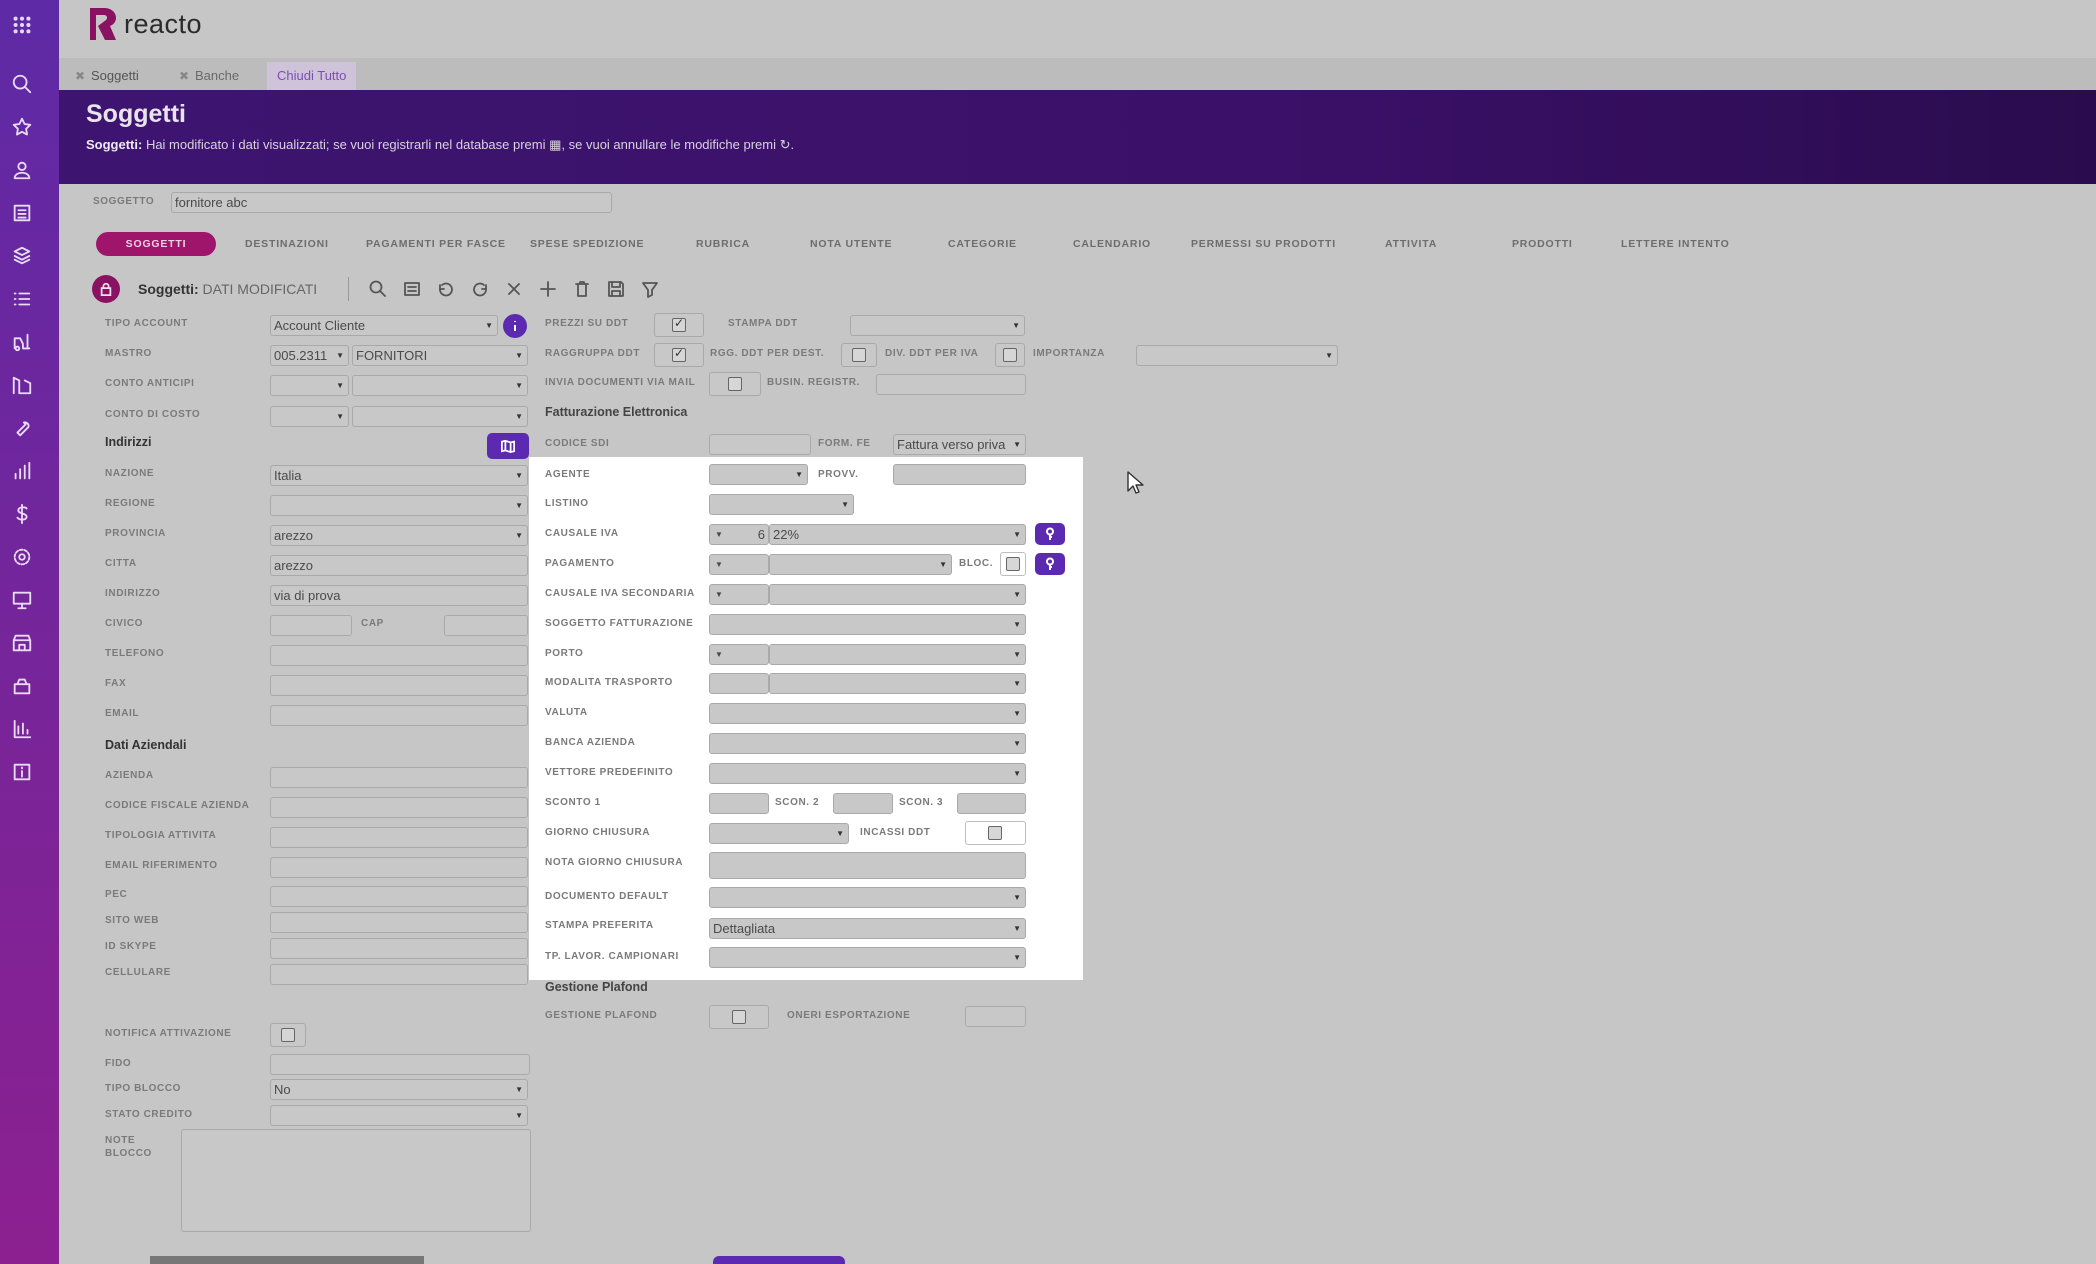  What do you see at coordinates (22, 127) in the screenshot?
I see `star-icon` at bounding box center [22, 127].